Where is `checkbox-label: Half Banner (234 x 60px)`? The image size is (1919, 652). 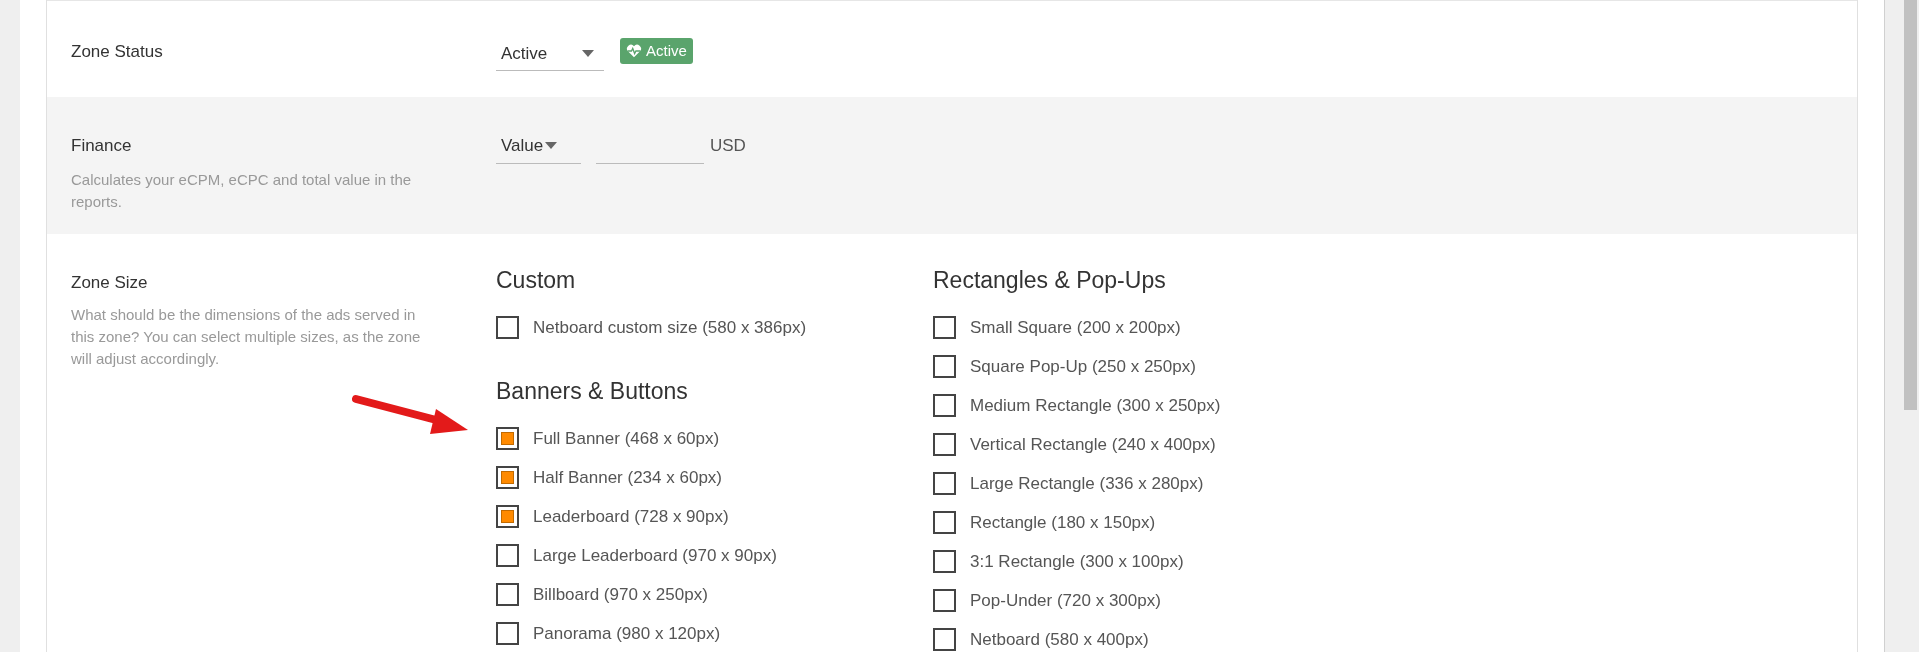 checkbox-label: Half Banner (234 x 60px) is located at coordinates (627, 477).